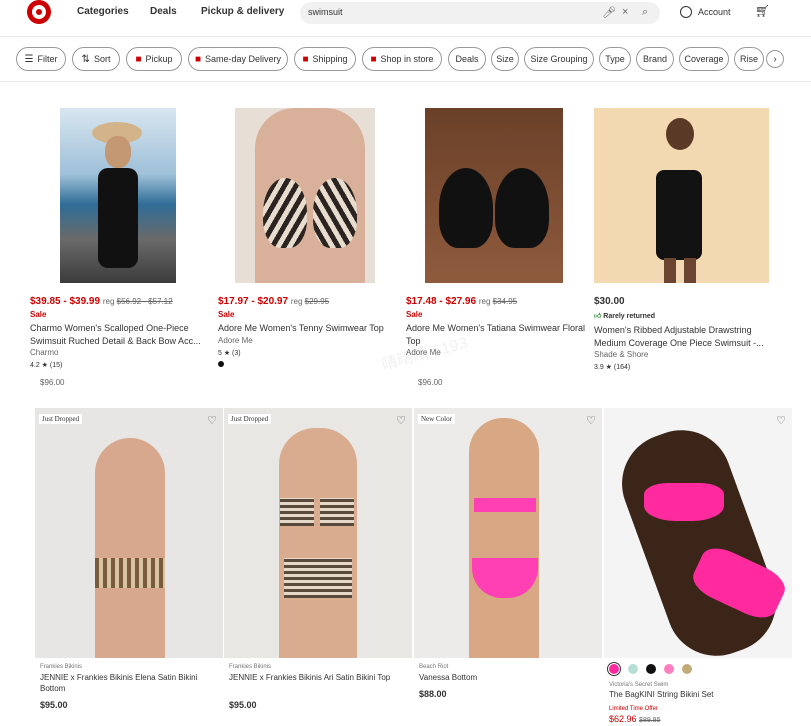 The image size is (811, 726). Describe the element at coordinates (235, 340) in the screenshot. I see `product-brand: Adore Me` at that location.